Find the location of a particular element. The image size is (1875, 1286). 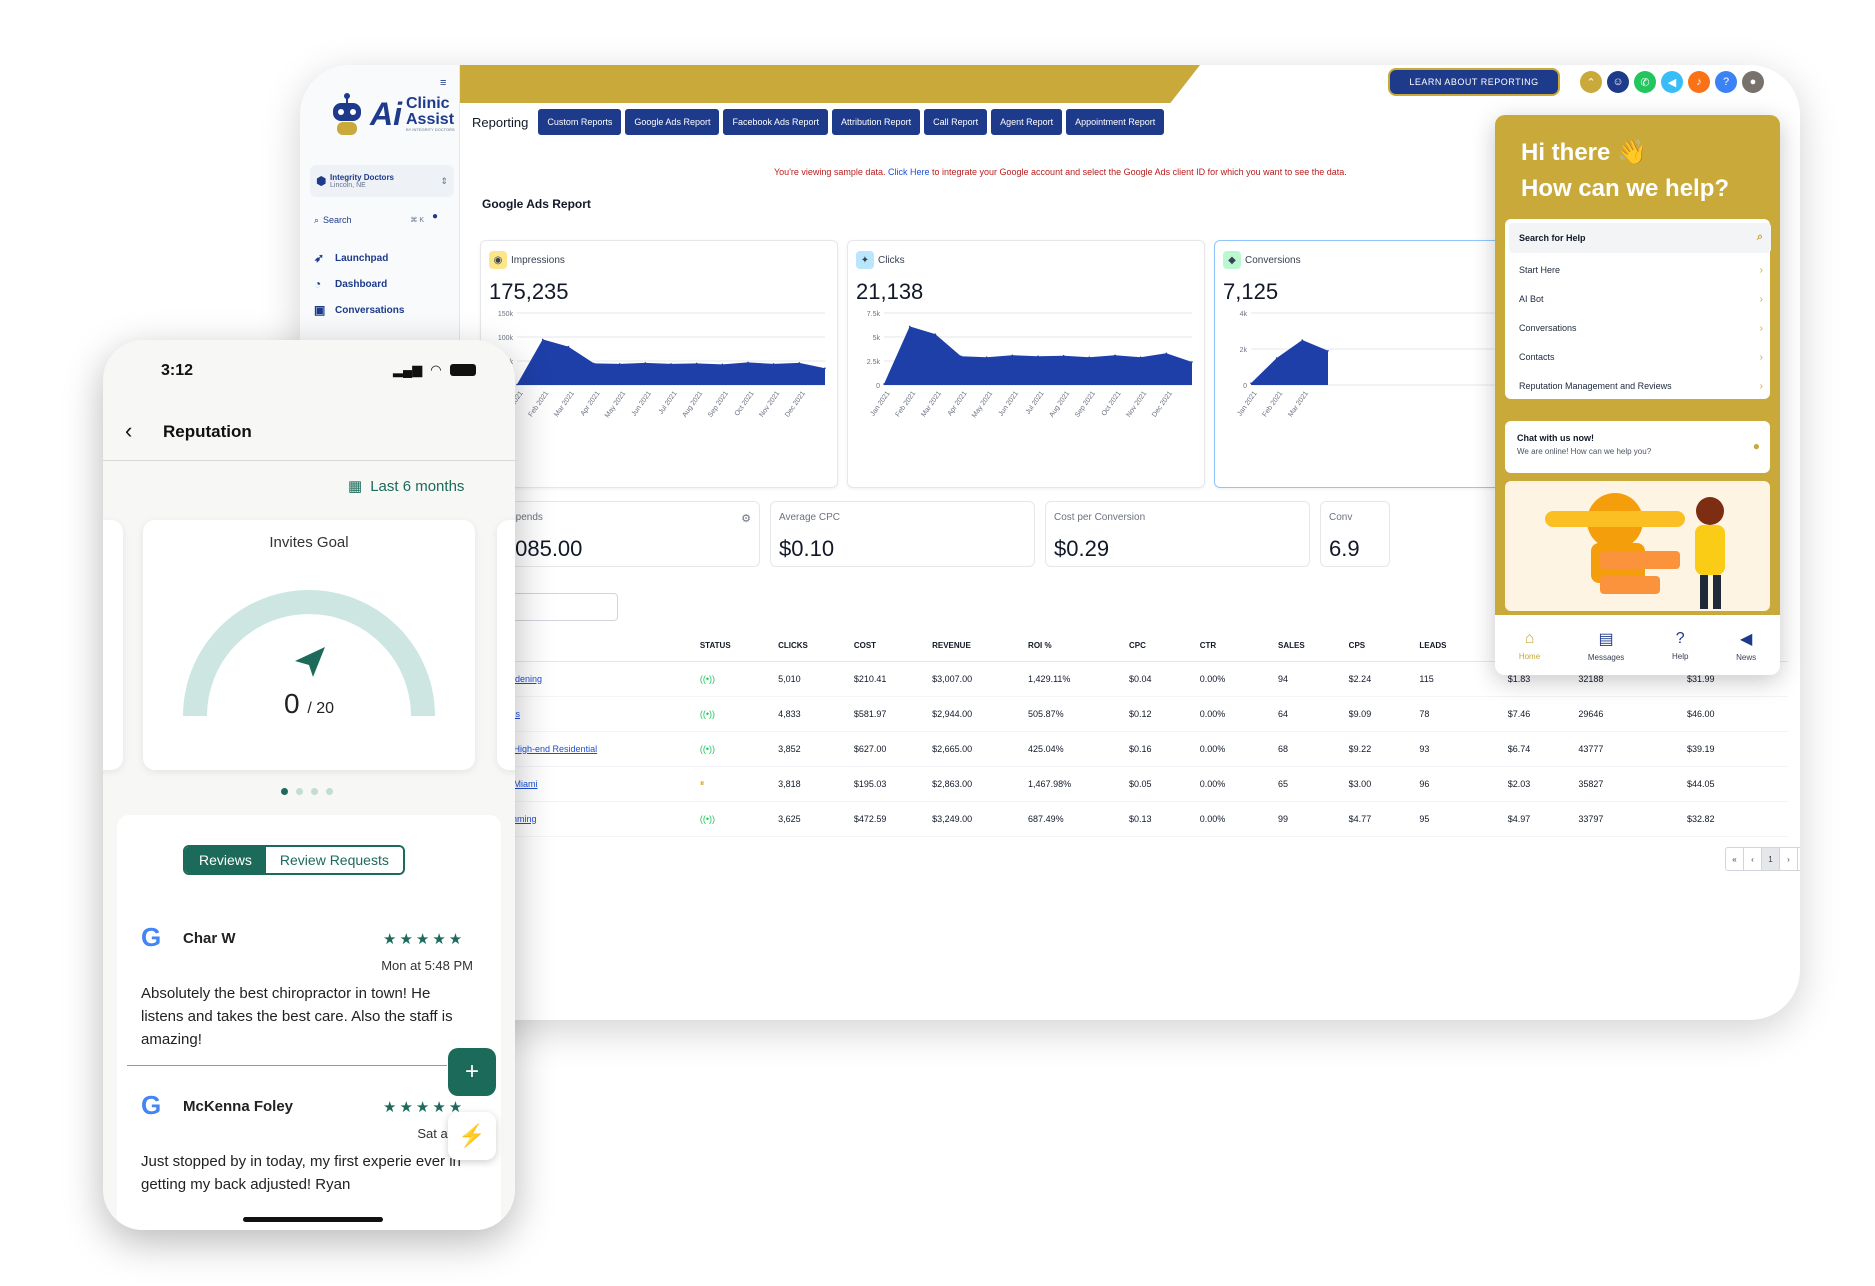

avatar: ● is located at coordinates (1753, 82).